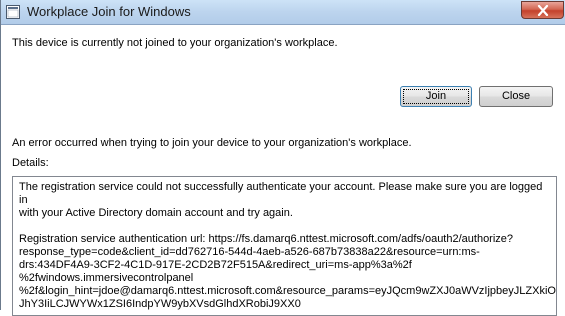  I want to click on close-icon, so click(543, 10).